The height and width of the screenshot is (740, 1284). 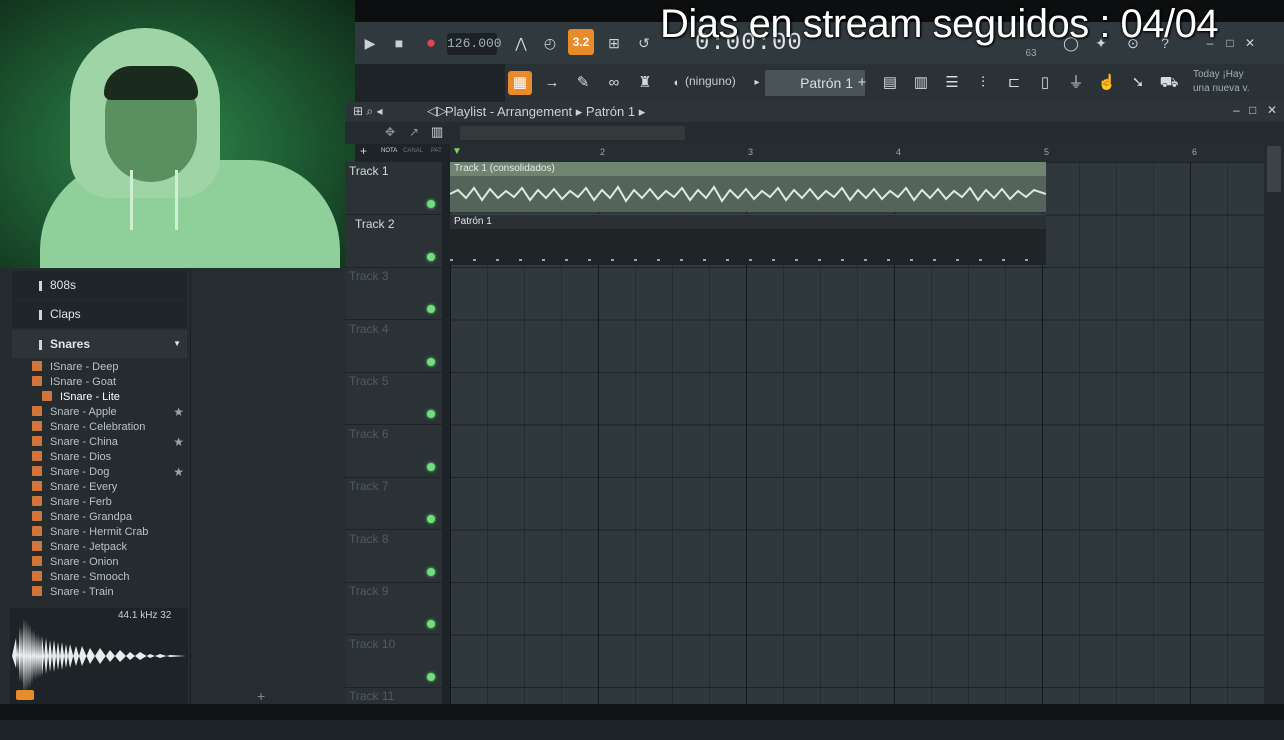 What do you see at coordinates (748, 239) in the screenshot?
I see `pattern-clip: Patrón 1` at bounding box center [748, 239].